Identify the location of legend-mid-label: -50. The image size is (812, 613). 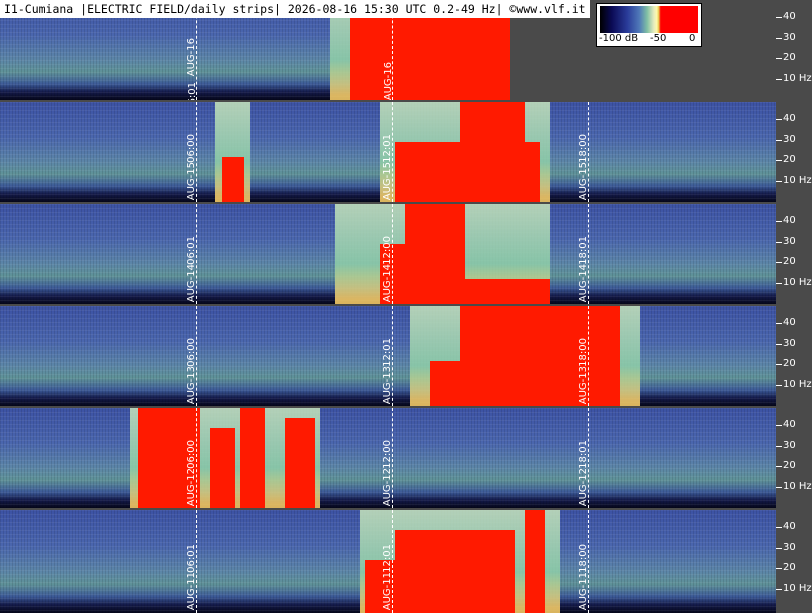
(658, 38).